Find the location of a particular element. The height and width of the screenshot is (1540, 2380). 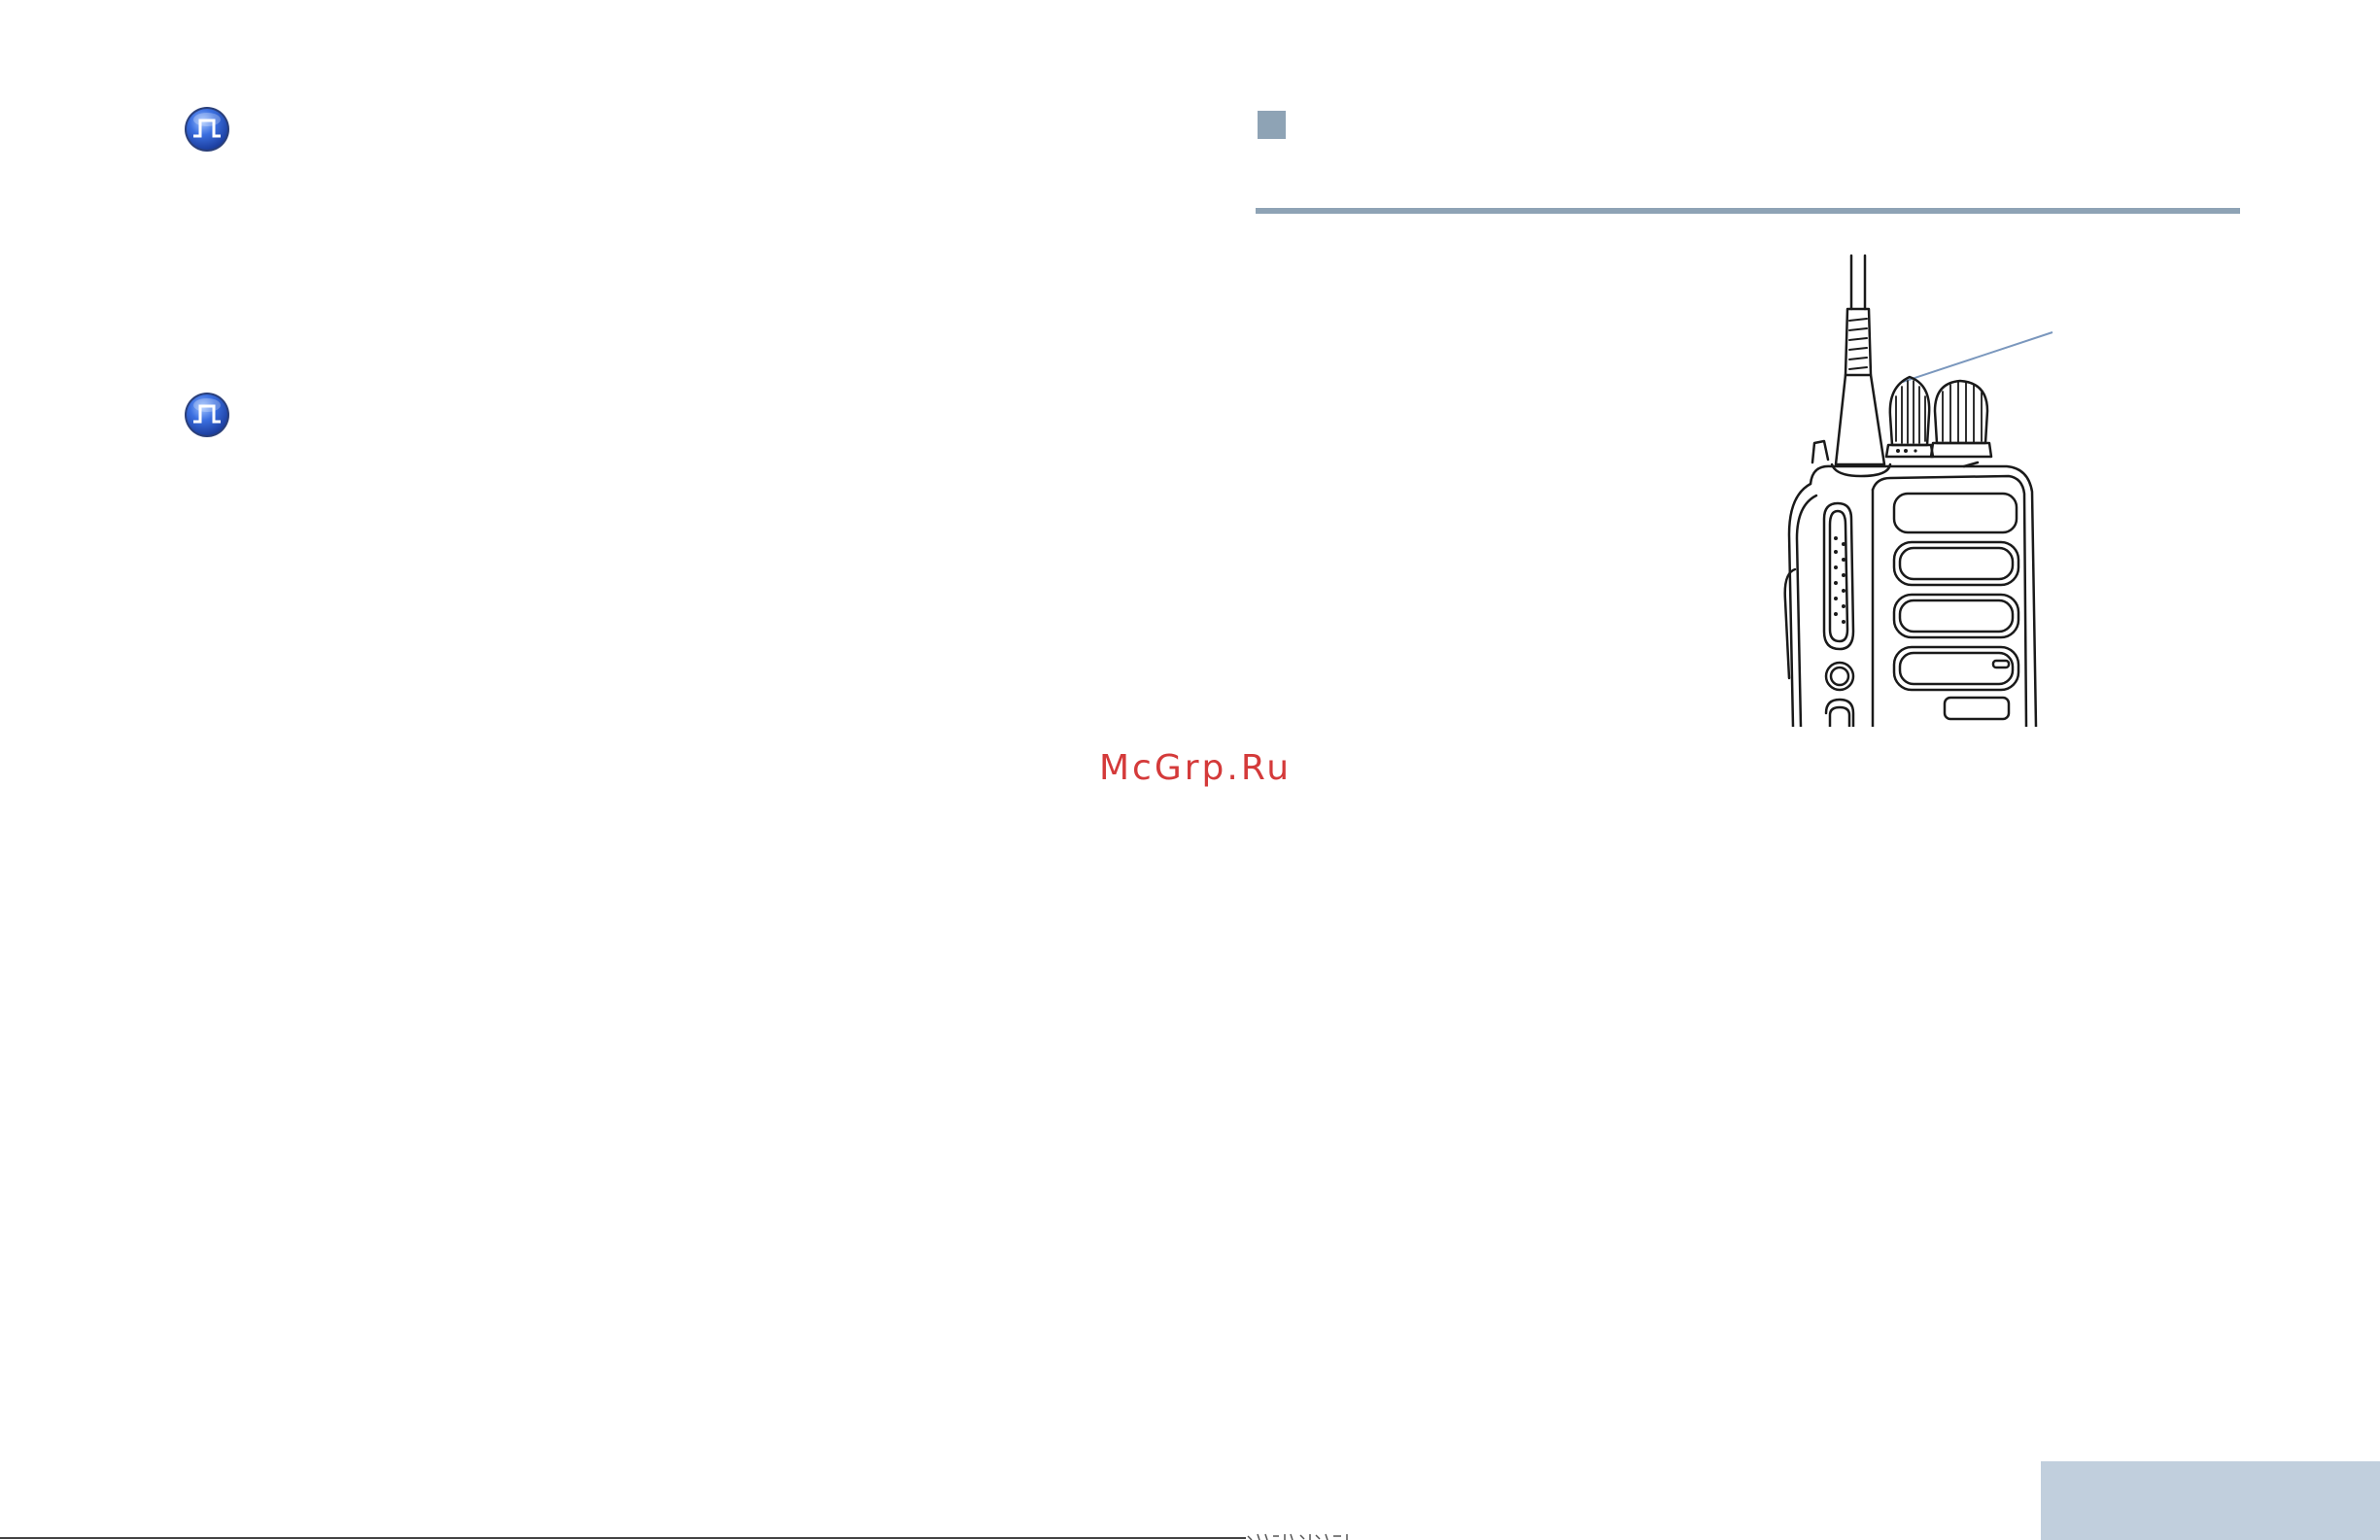

footer-crop-marks is located at coordinates (1297, 1536).